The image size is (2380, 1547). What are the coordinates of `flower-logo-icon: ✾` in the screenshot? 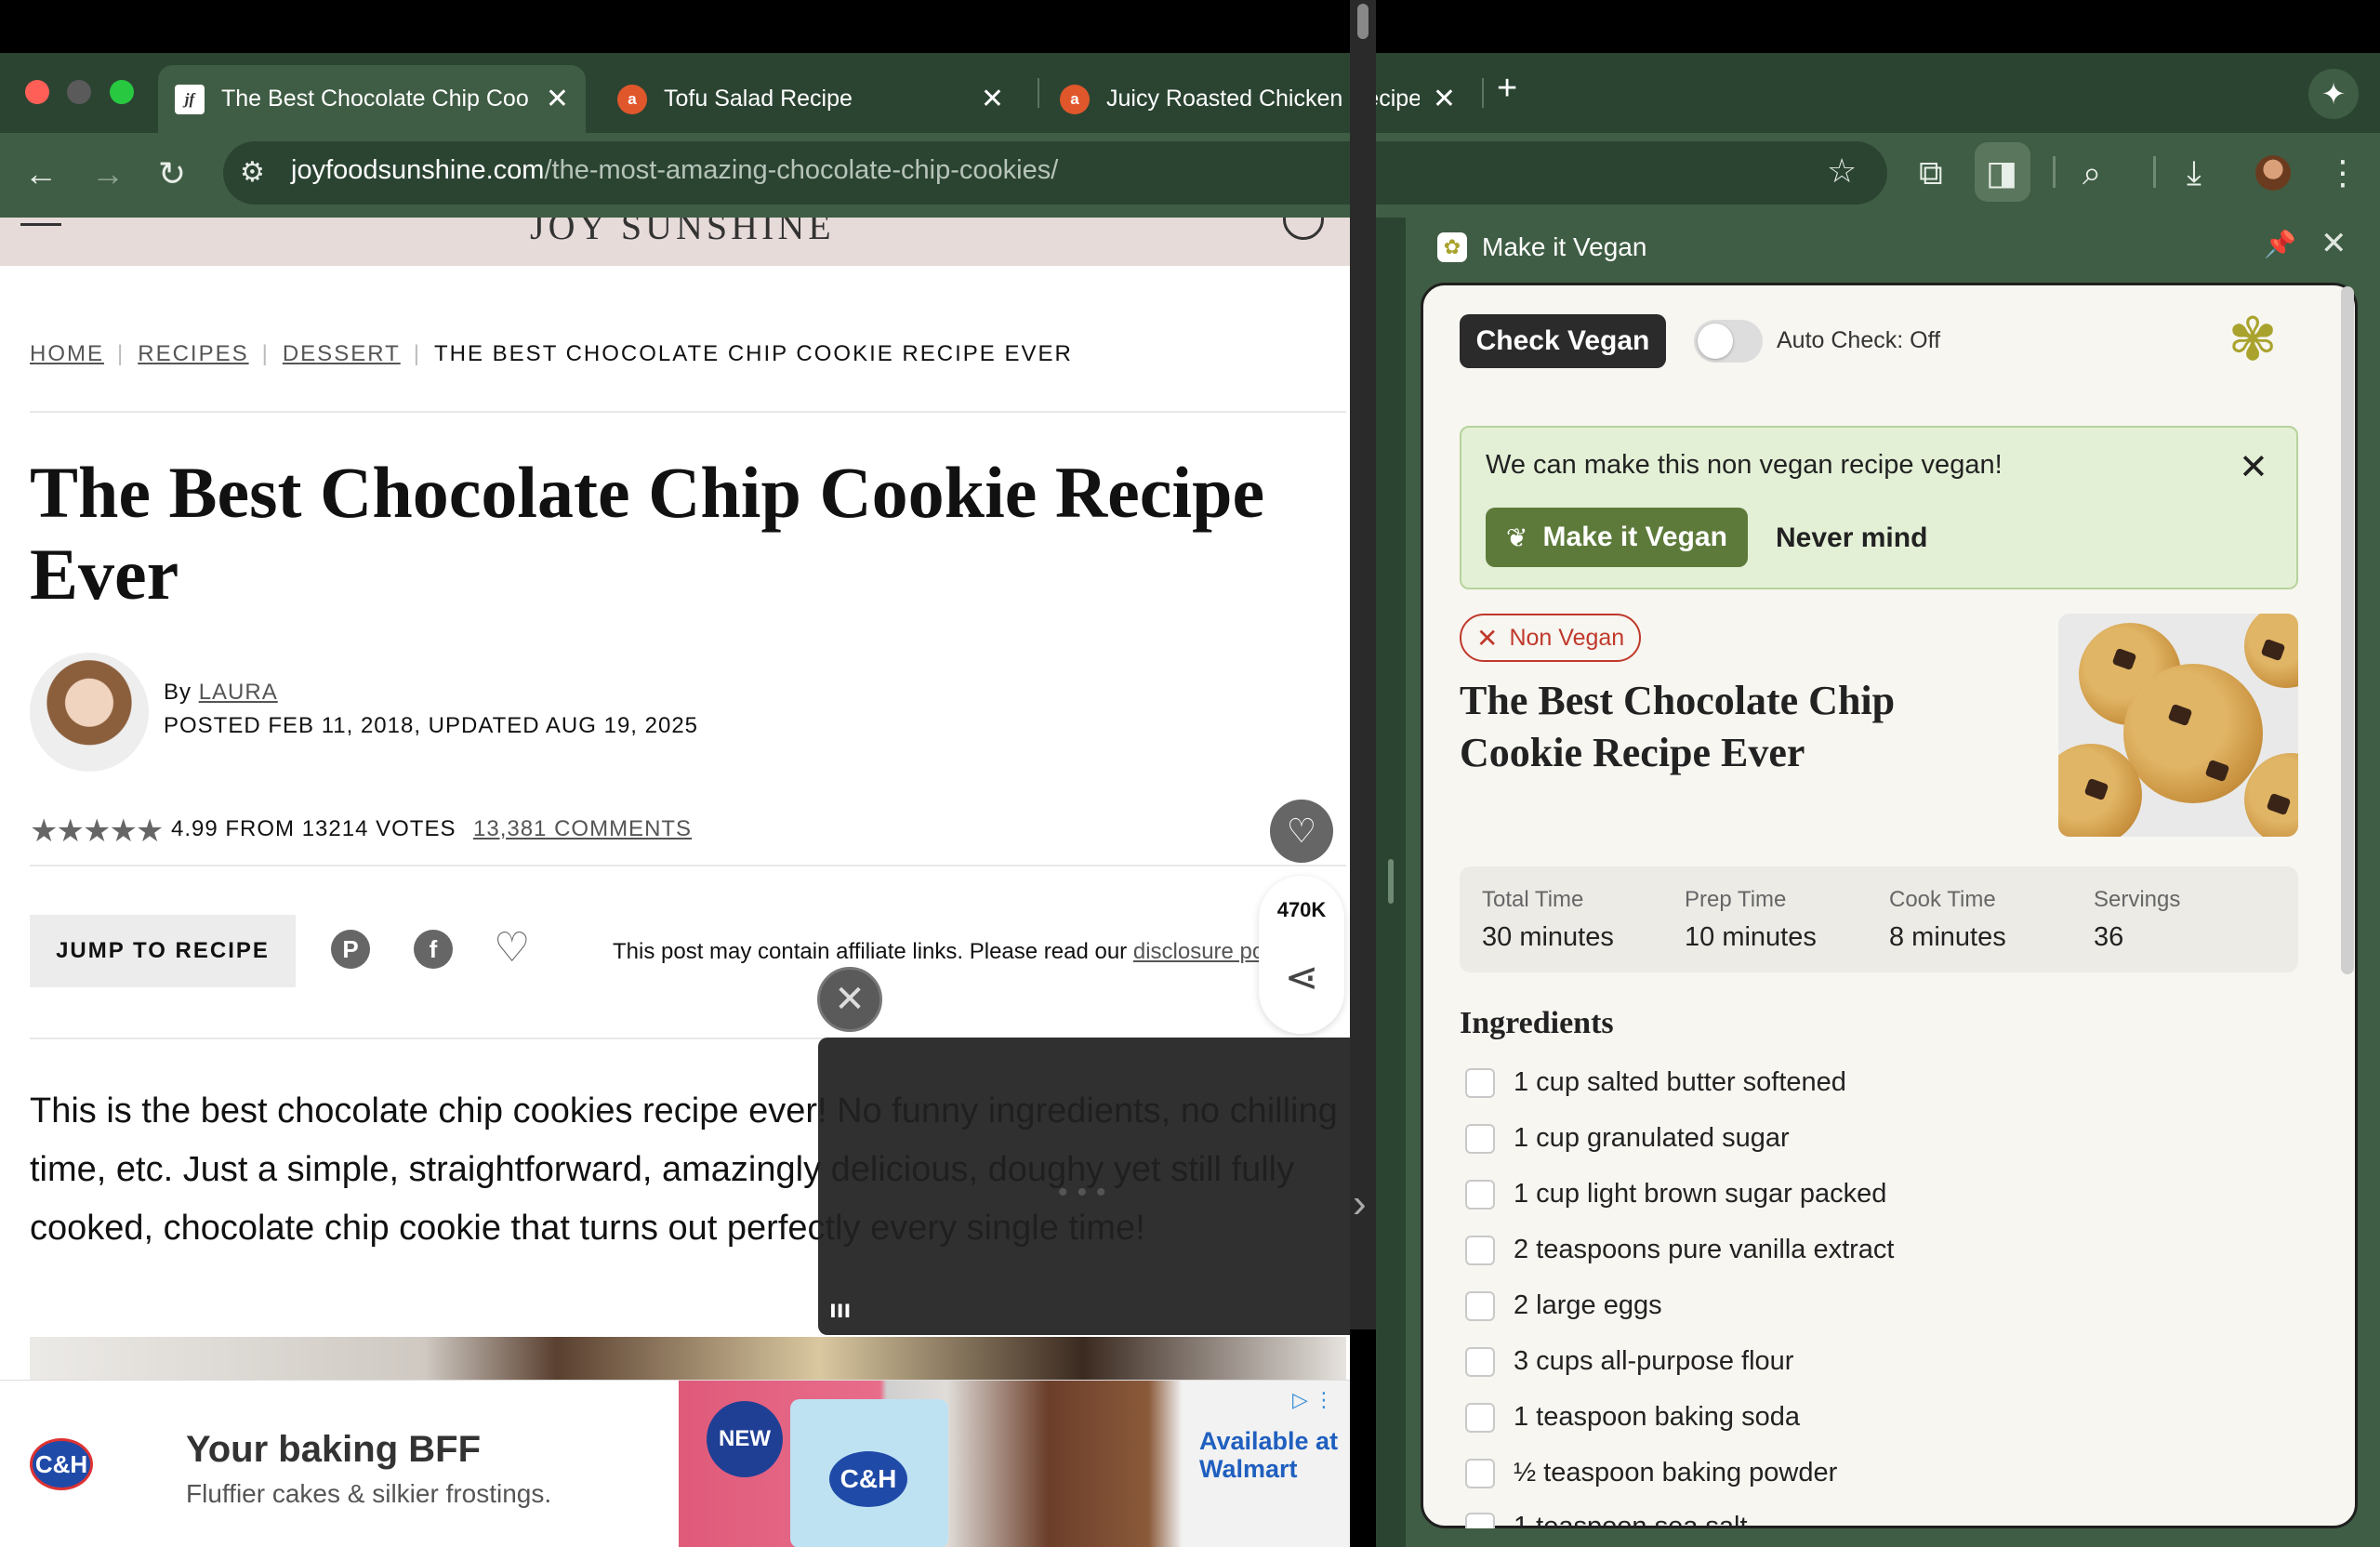 It's located at (2253, 339).